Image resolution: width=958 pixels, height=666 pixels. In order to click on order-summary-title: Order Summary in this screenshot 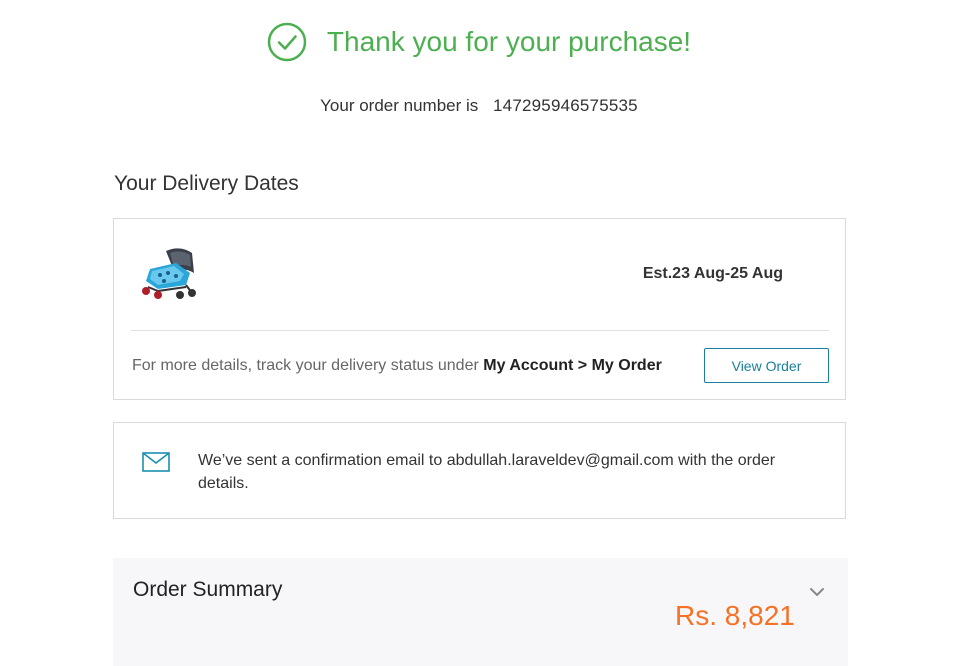, I will do `click(208, 589)`.